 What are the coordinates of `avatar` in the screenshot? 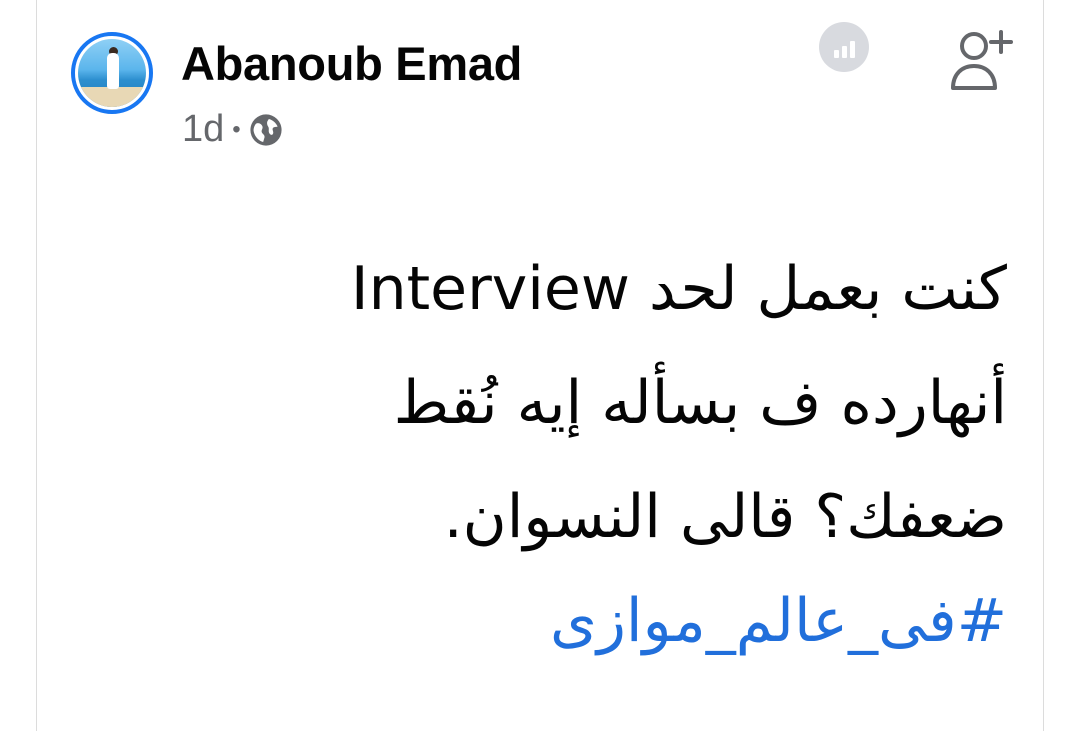 It's located at (112, 73).